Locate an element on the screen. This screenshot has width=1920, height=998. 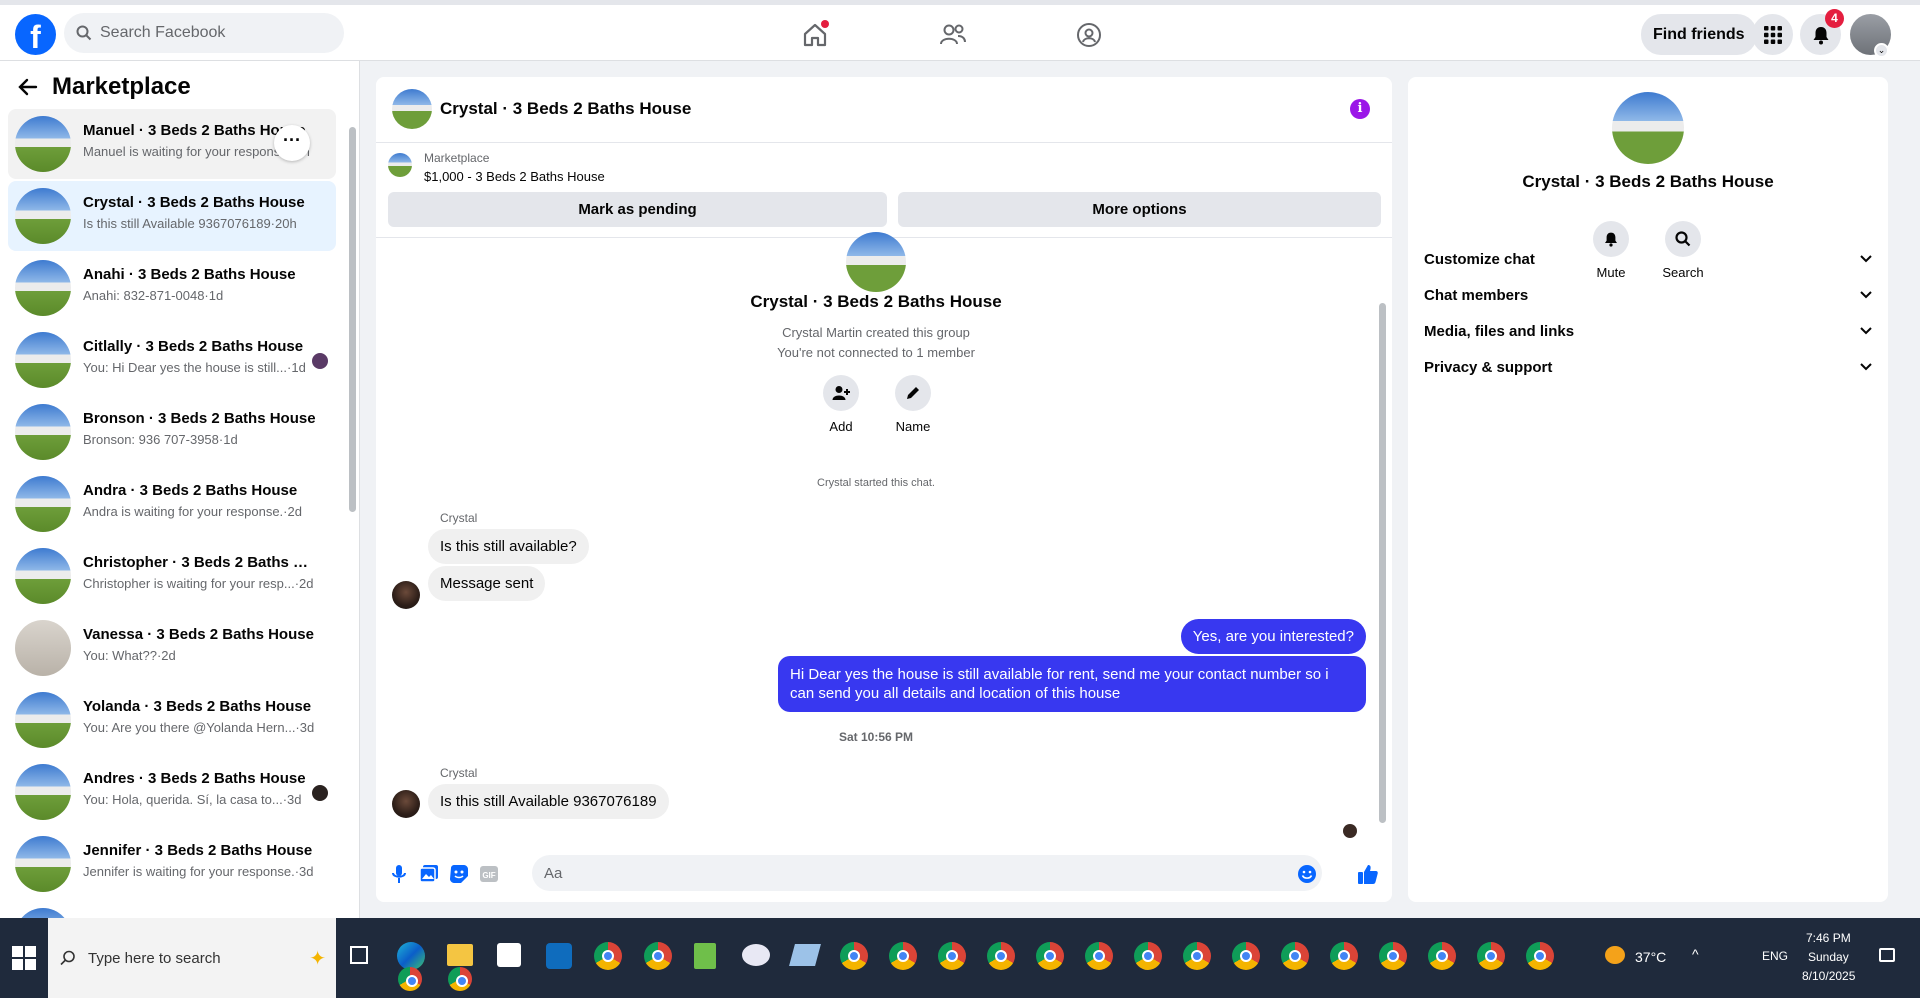
conversation-title: Crystal · 3 Beds 2 Baths House is located at coordinates (194, 202).